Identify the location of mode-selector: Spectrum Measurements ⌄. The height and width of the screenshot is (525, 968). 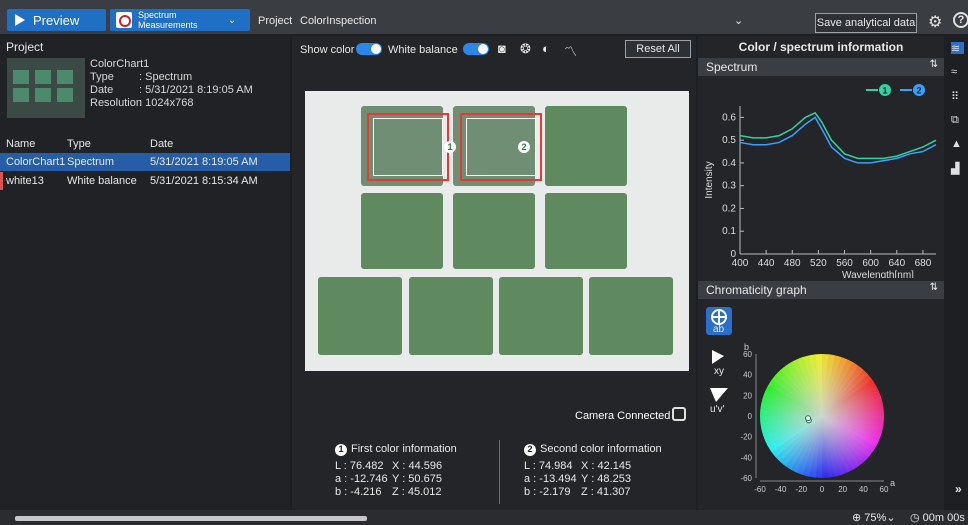
(180, 20).